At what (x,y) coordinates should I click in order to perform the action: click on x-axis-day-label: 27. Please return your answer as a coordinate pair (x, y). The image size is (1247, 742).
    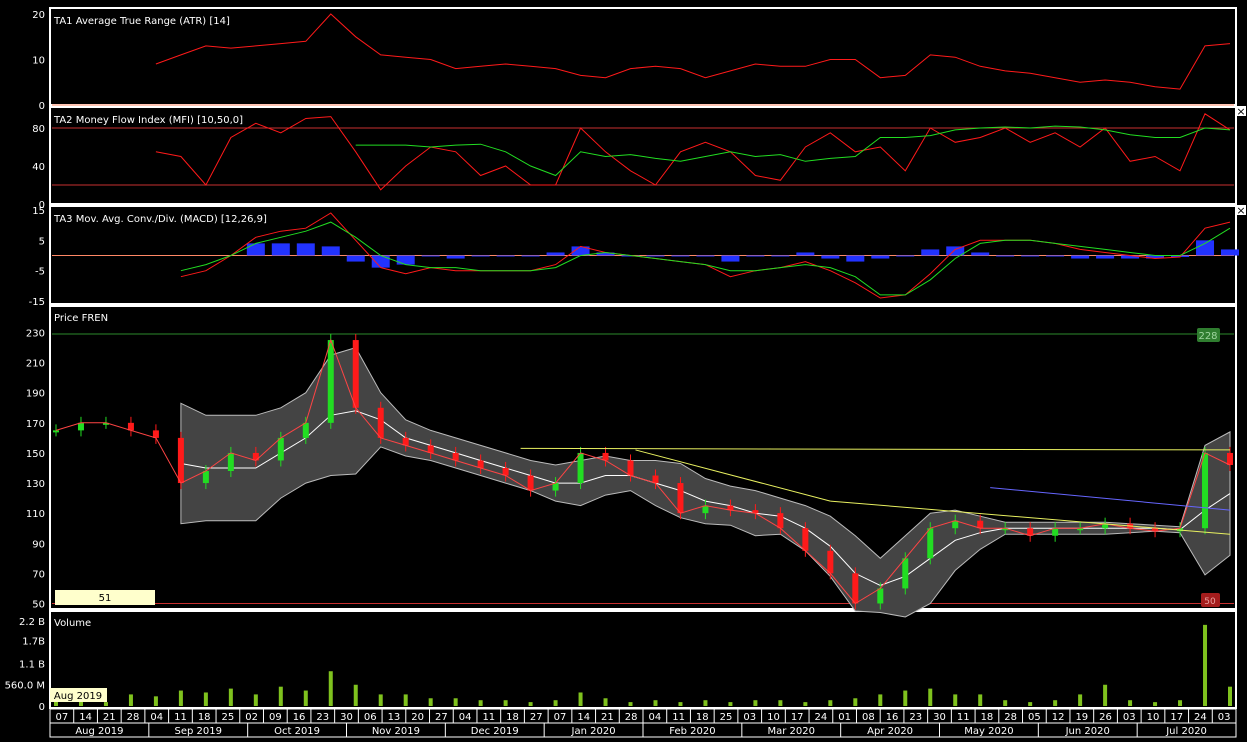
    Looking at the image, I should click on (536, 717).